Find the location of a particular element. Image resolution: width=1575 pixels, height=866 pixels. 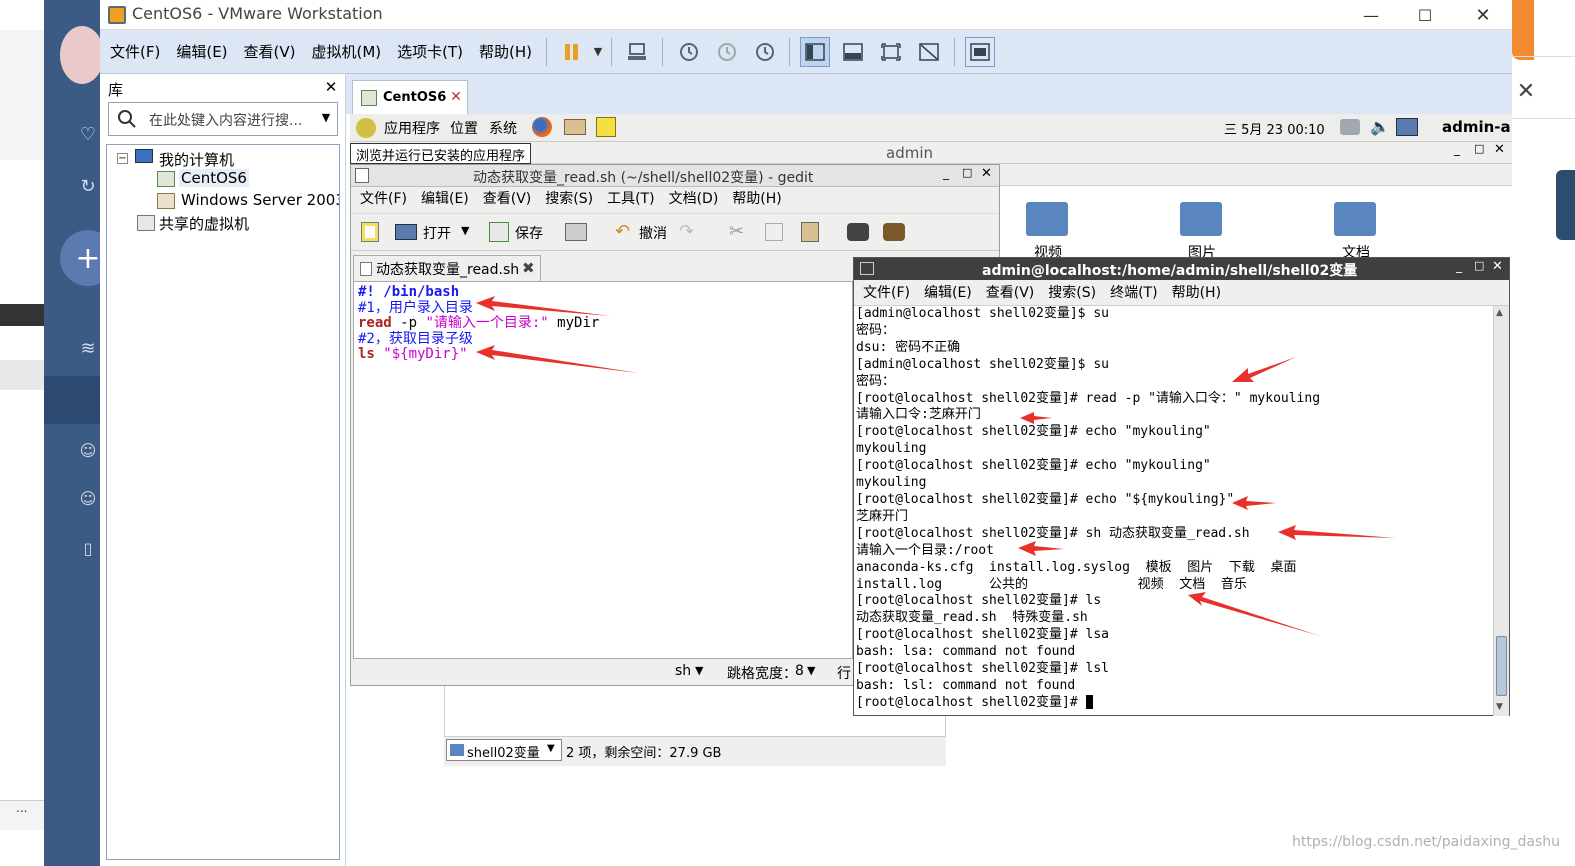

watermark: https://blog.csdn.net/paidaxing_dashu is located at coordinates (1426, 842).